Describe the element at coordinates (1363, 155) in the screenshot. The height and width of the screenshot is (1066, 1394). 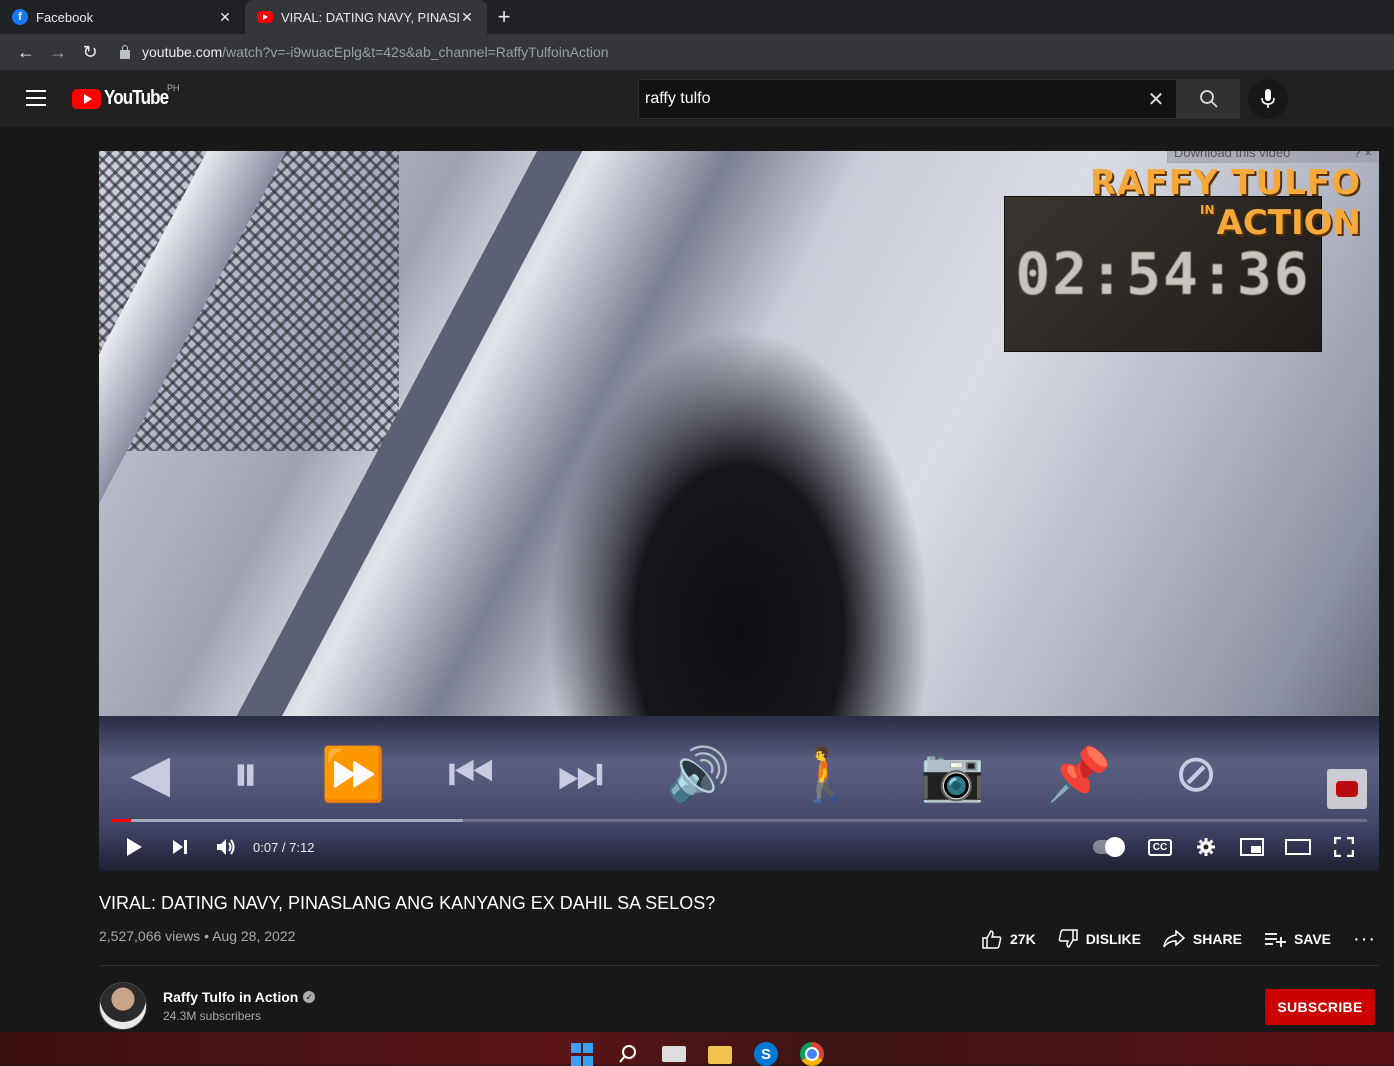
I see `download-bar-help: ? ×` at that location.